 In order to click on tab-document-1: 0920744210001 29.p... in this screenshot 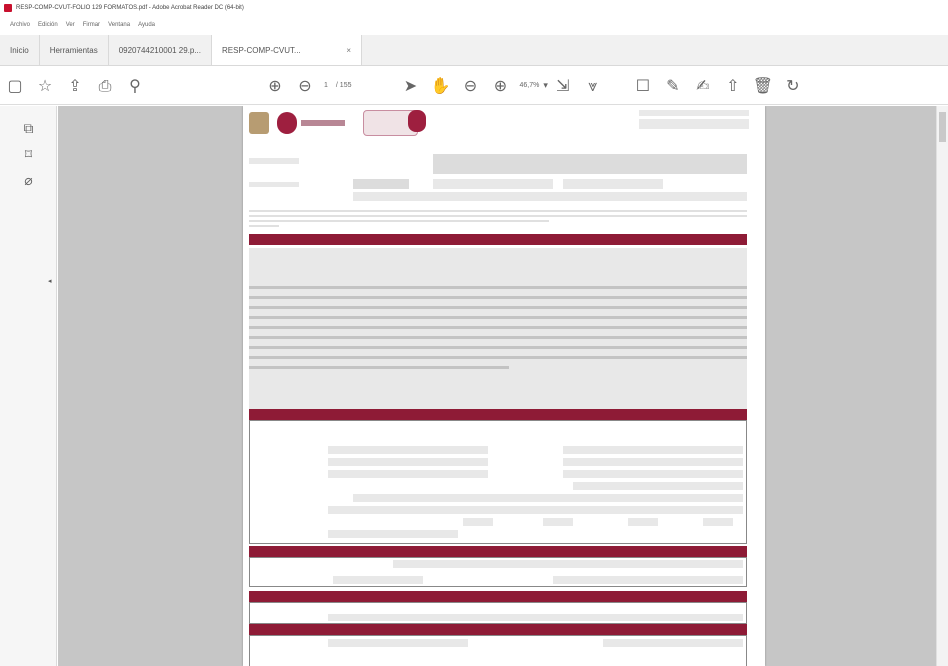, I will do `click(161, 50)`.